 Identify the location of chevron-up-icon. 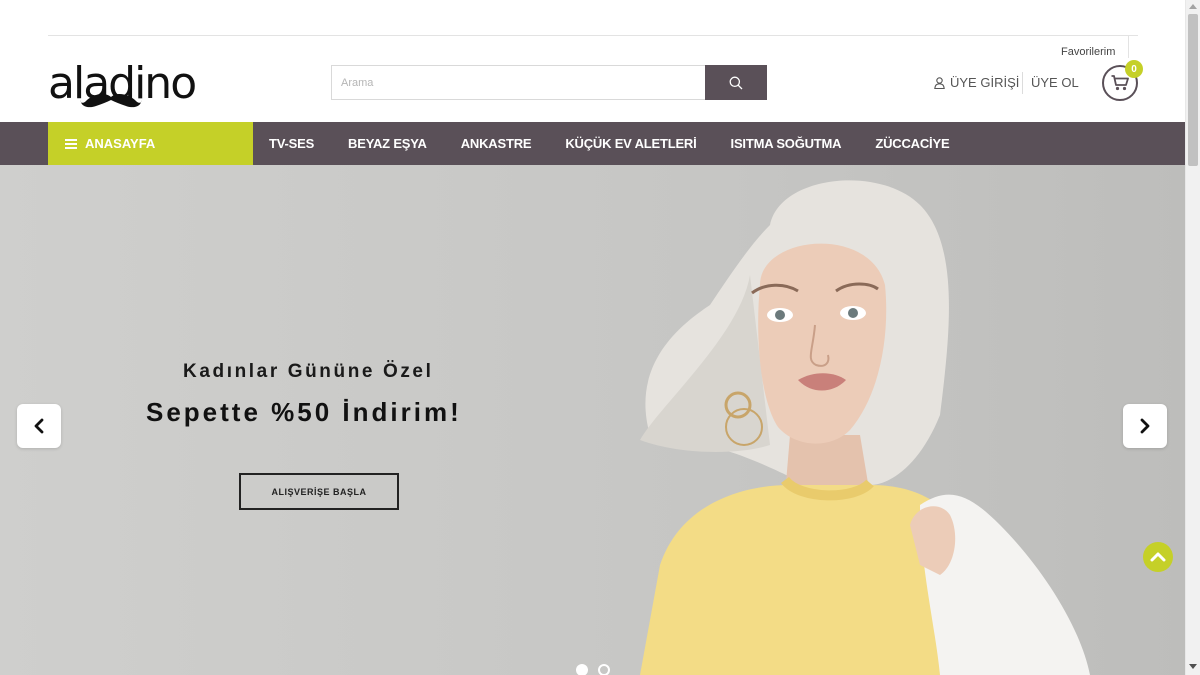
(1158, 557).